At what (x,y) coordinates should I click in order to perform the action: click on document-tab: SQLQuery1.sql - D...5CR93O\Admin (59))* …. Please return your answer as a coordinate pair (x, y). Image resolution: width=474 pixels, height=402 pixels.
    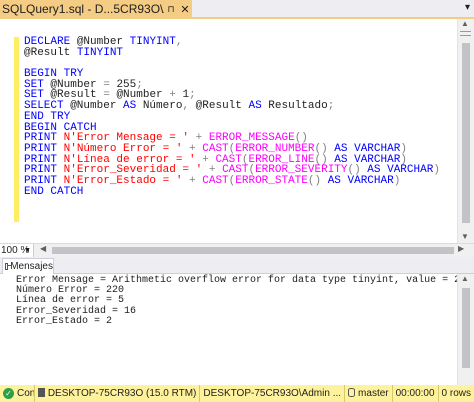
    Looking at the image, I should click on (96, 9).